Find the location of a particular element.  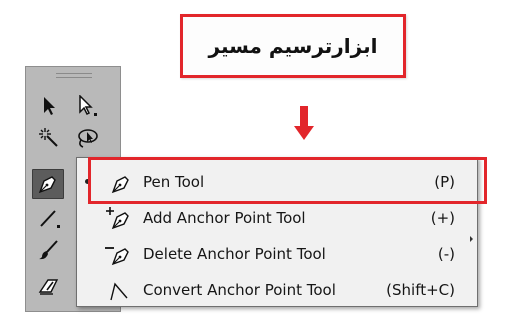

menu-item-delete-anchor-point-tool: Delete Anchor Point Tool (-) is located at coordinates (277, 254).